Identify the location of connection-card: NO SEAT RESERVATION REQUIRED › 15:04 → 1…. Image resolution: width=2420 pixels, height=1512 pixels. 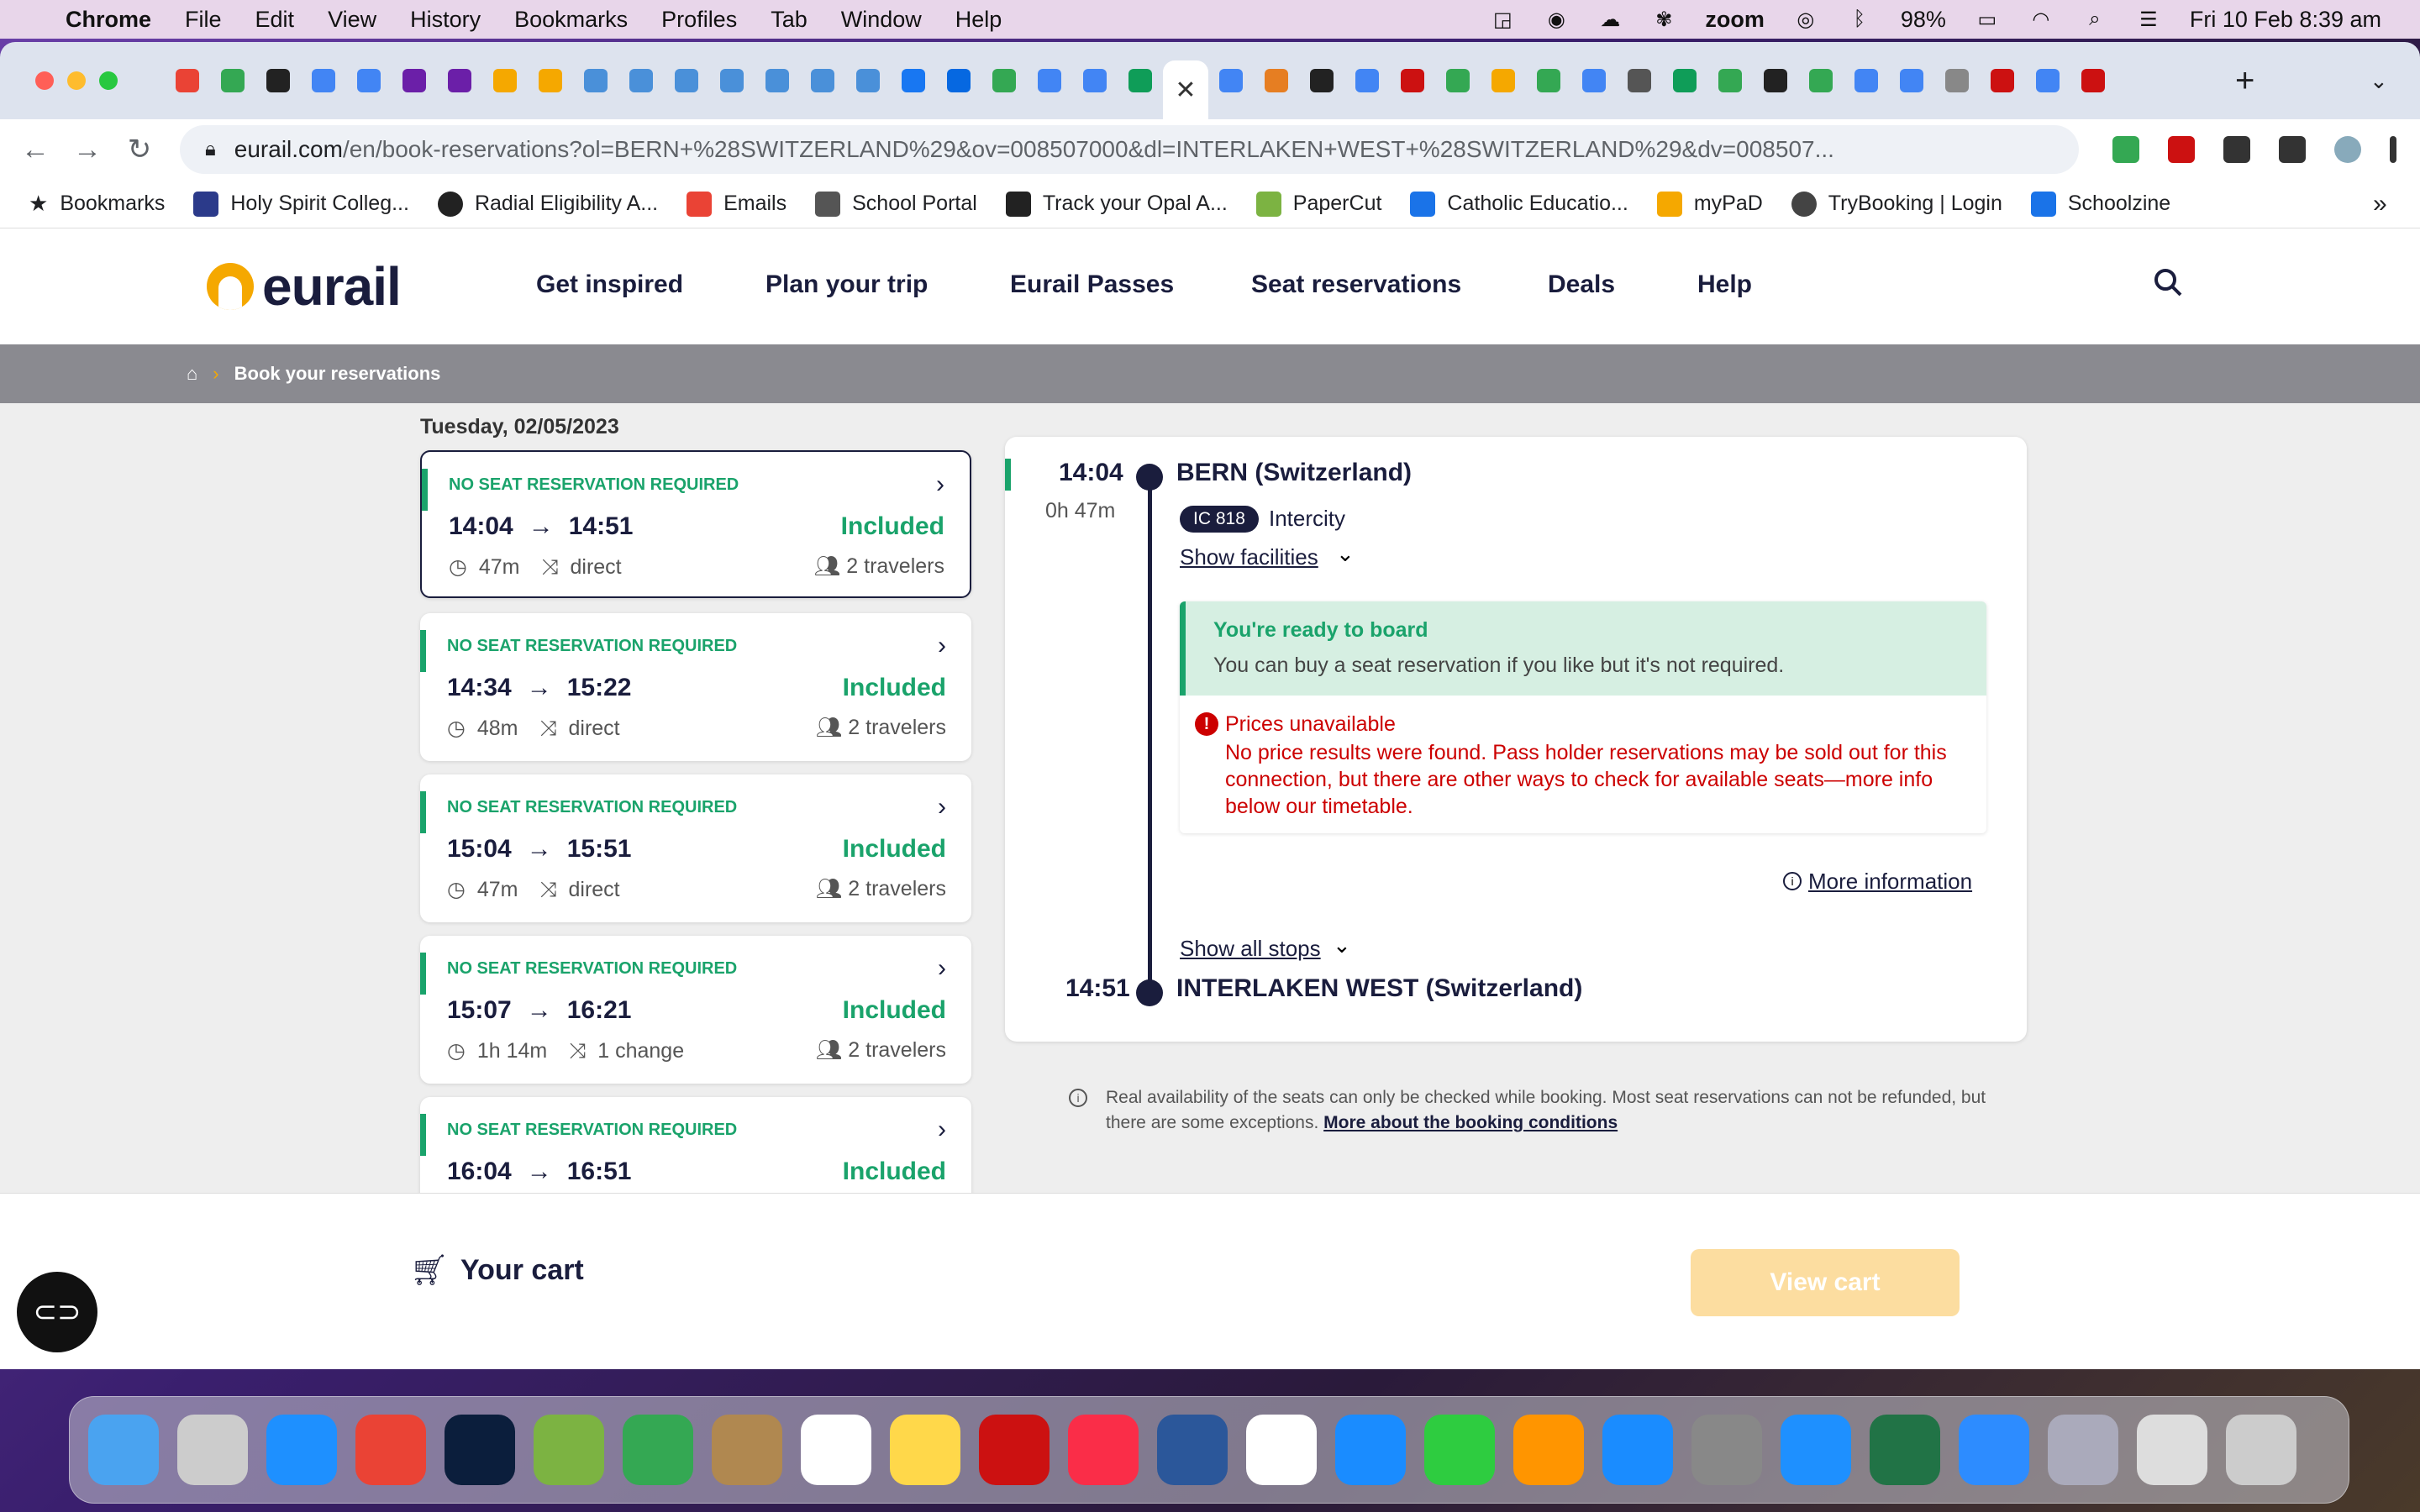
(695, 848).